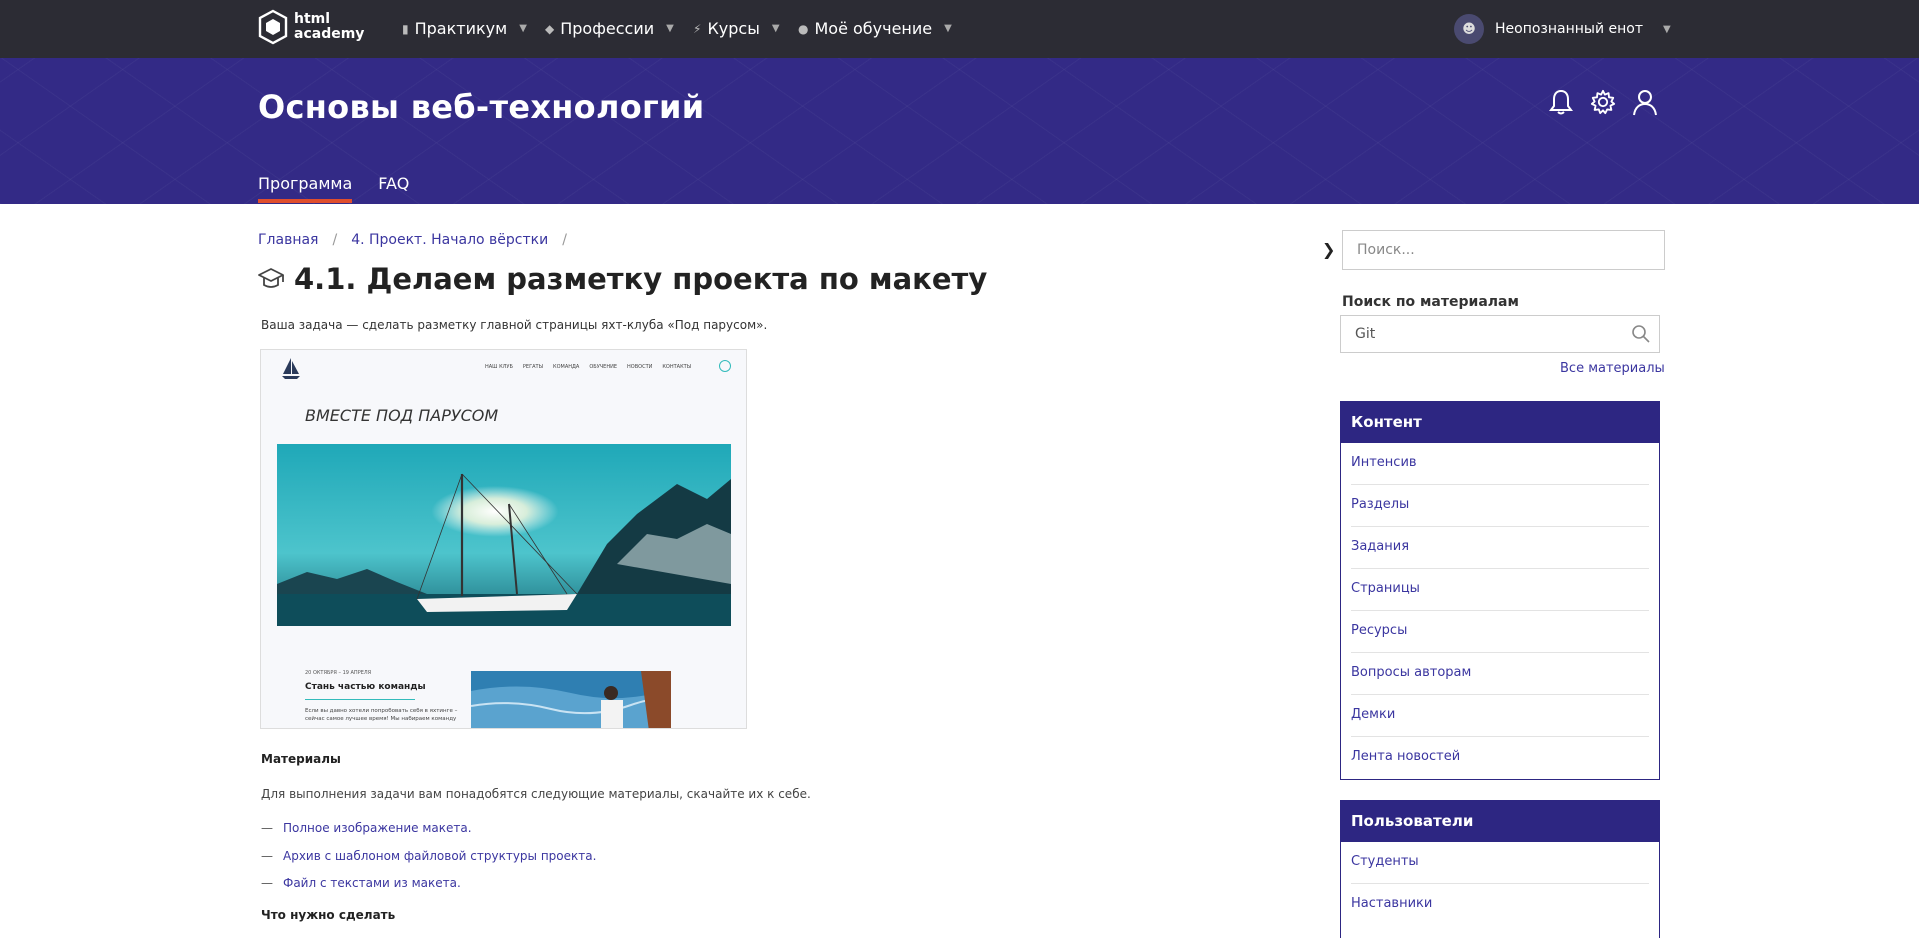  Describe the element at coordinates (803, 28) in the screenshot. I see `people-icon: ●` at that location.